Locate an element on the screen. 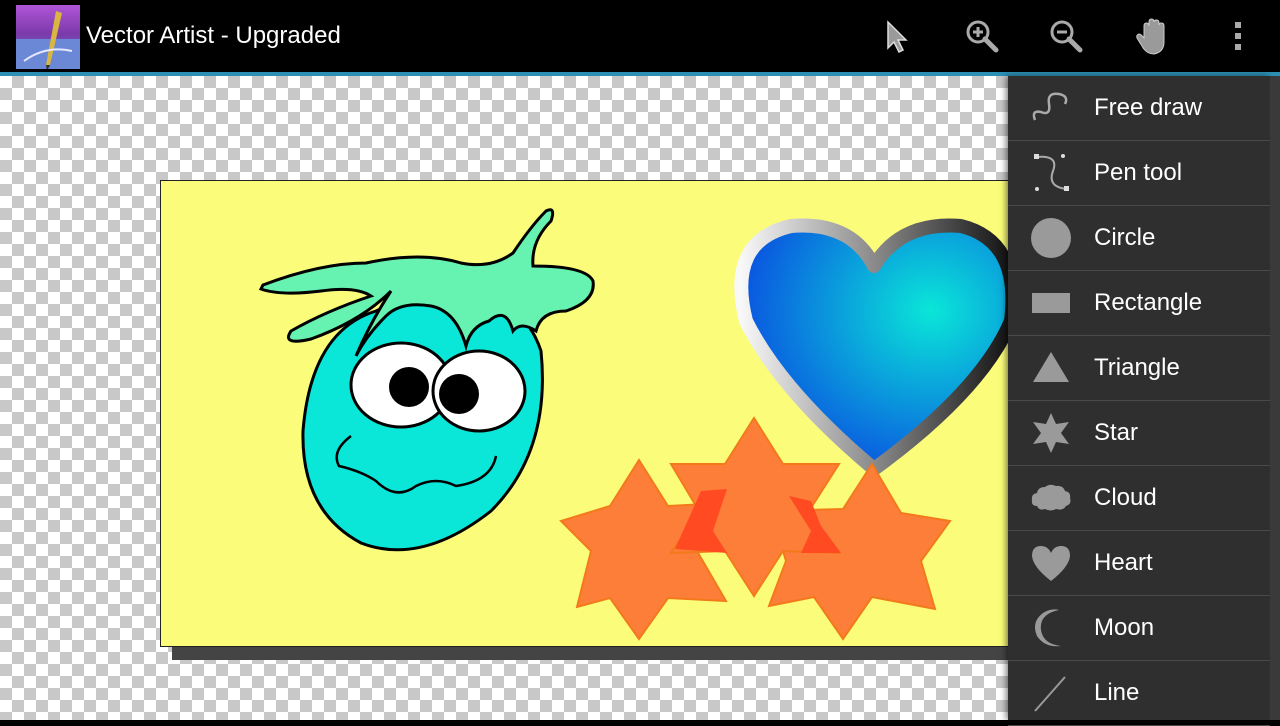 This screenshot has height=726, width=1280. menu-item-label: Rectangle is located at coordinates (1148, 302).